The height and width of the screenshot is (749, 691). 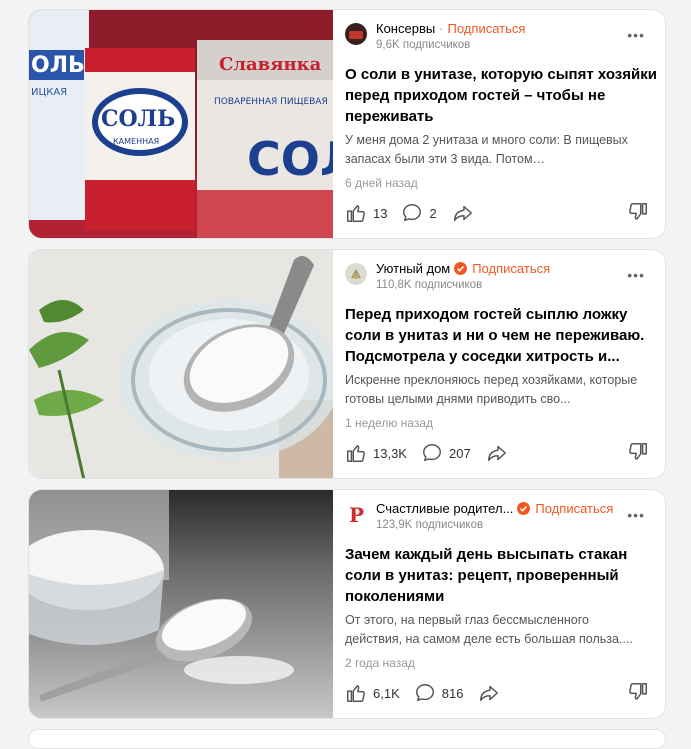 What do you see at coordinates (452, 693) in the screenshot?
I see `comment-count: 816` at bounding box center [452, 693].